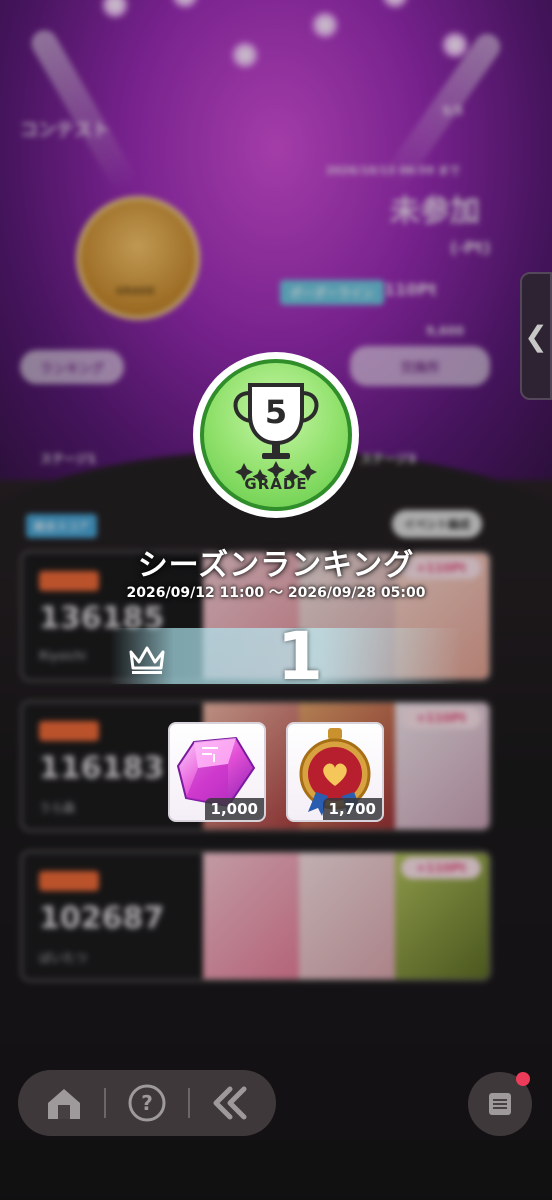 Image resolution: width=552 pixels, height=1200 pixels. I want to click on crown-icon, so click(147, 660).